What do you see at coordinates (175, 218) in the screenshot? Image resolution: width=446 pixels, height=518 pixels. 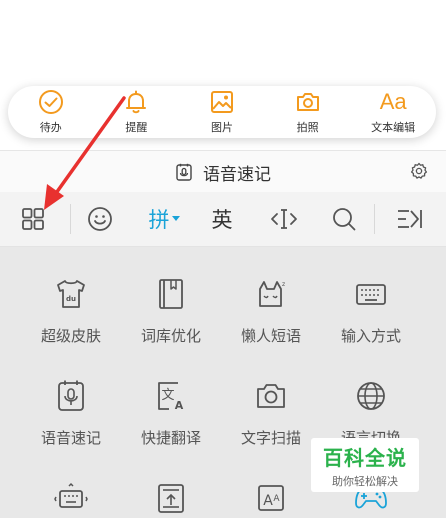 I see `dropdown-caret-icon` at bounding box center [175, 218].